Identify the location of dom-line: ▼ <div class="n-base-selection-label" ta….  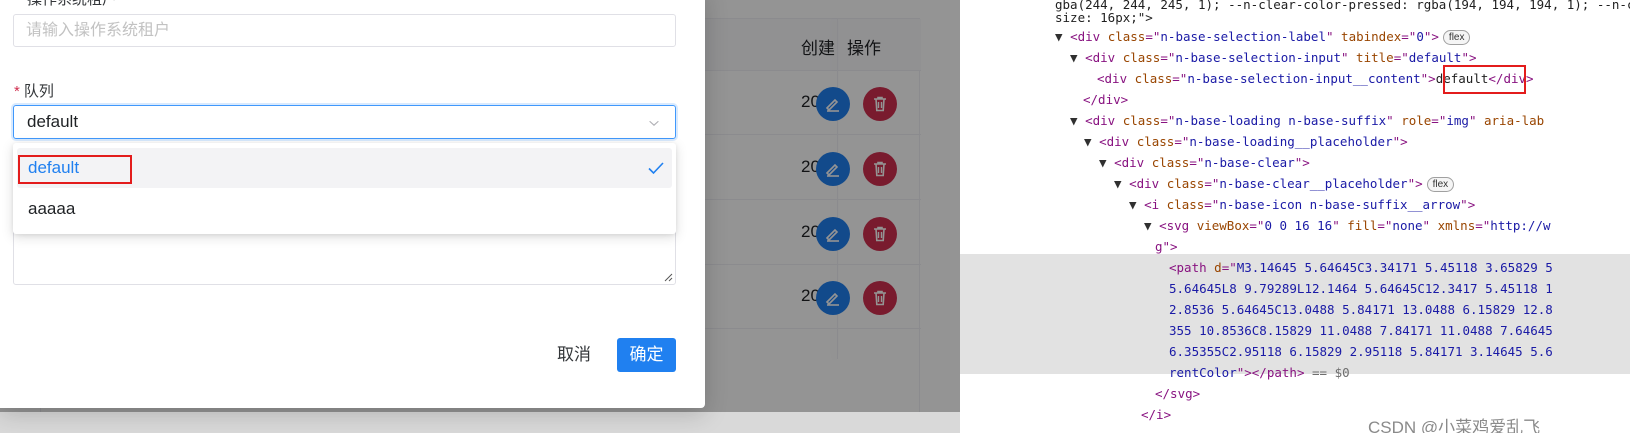
(1295, 36).